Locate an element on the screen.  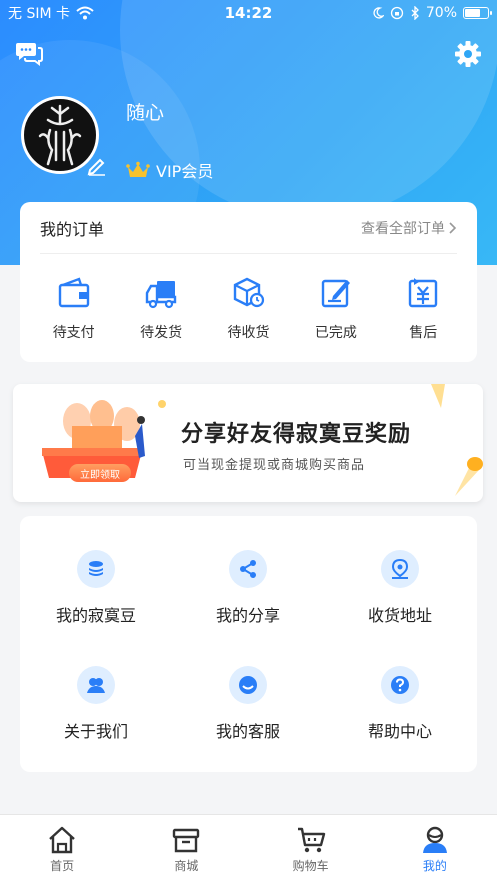
coins-icon is located at coordinates (96, 568).